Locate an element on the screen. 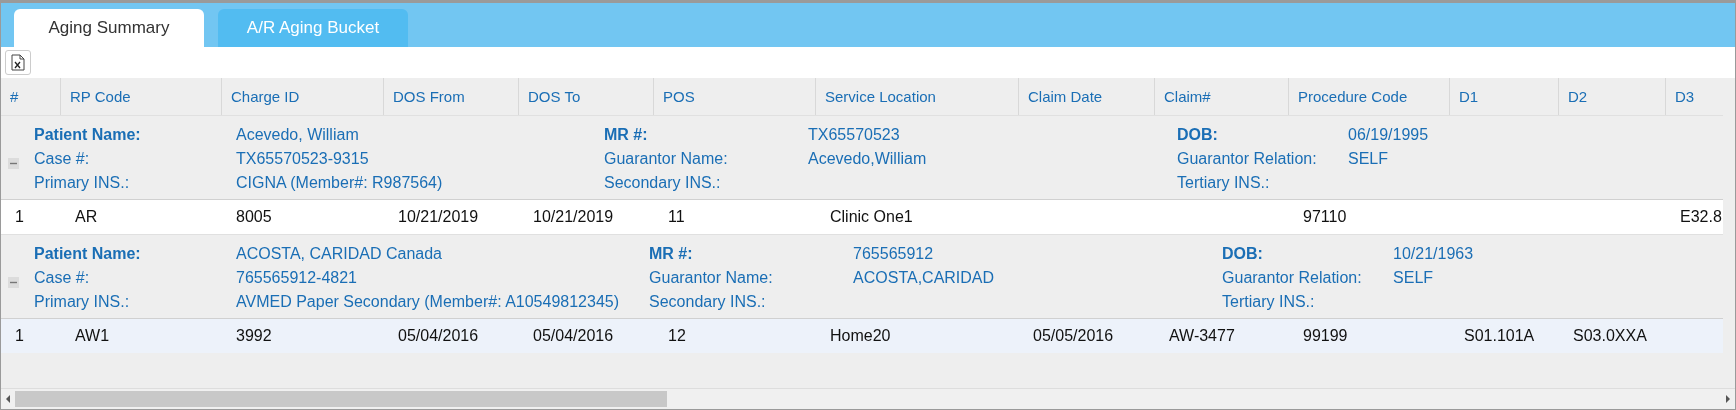  table-cell: S01.101A is located at coordinates (1499, 335).